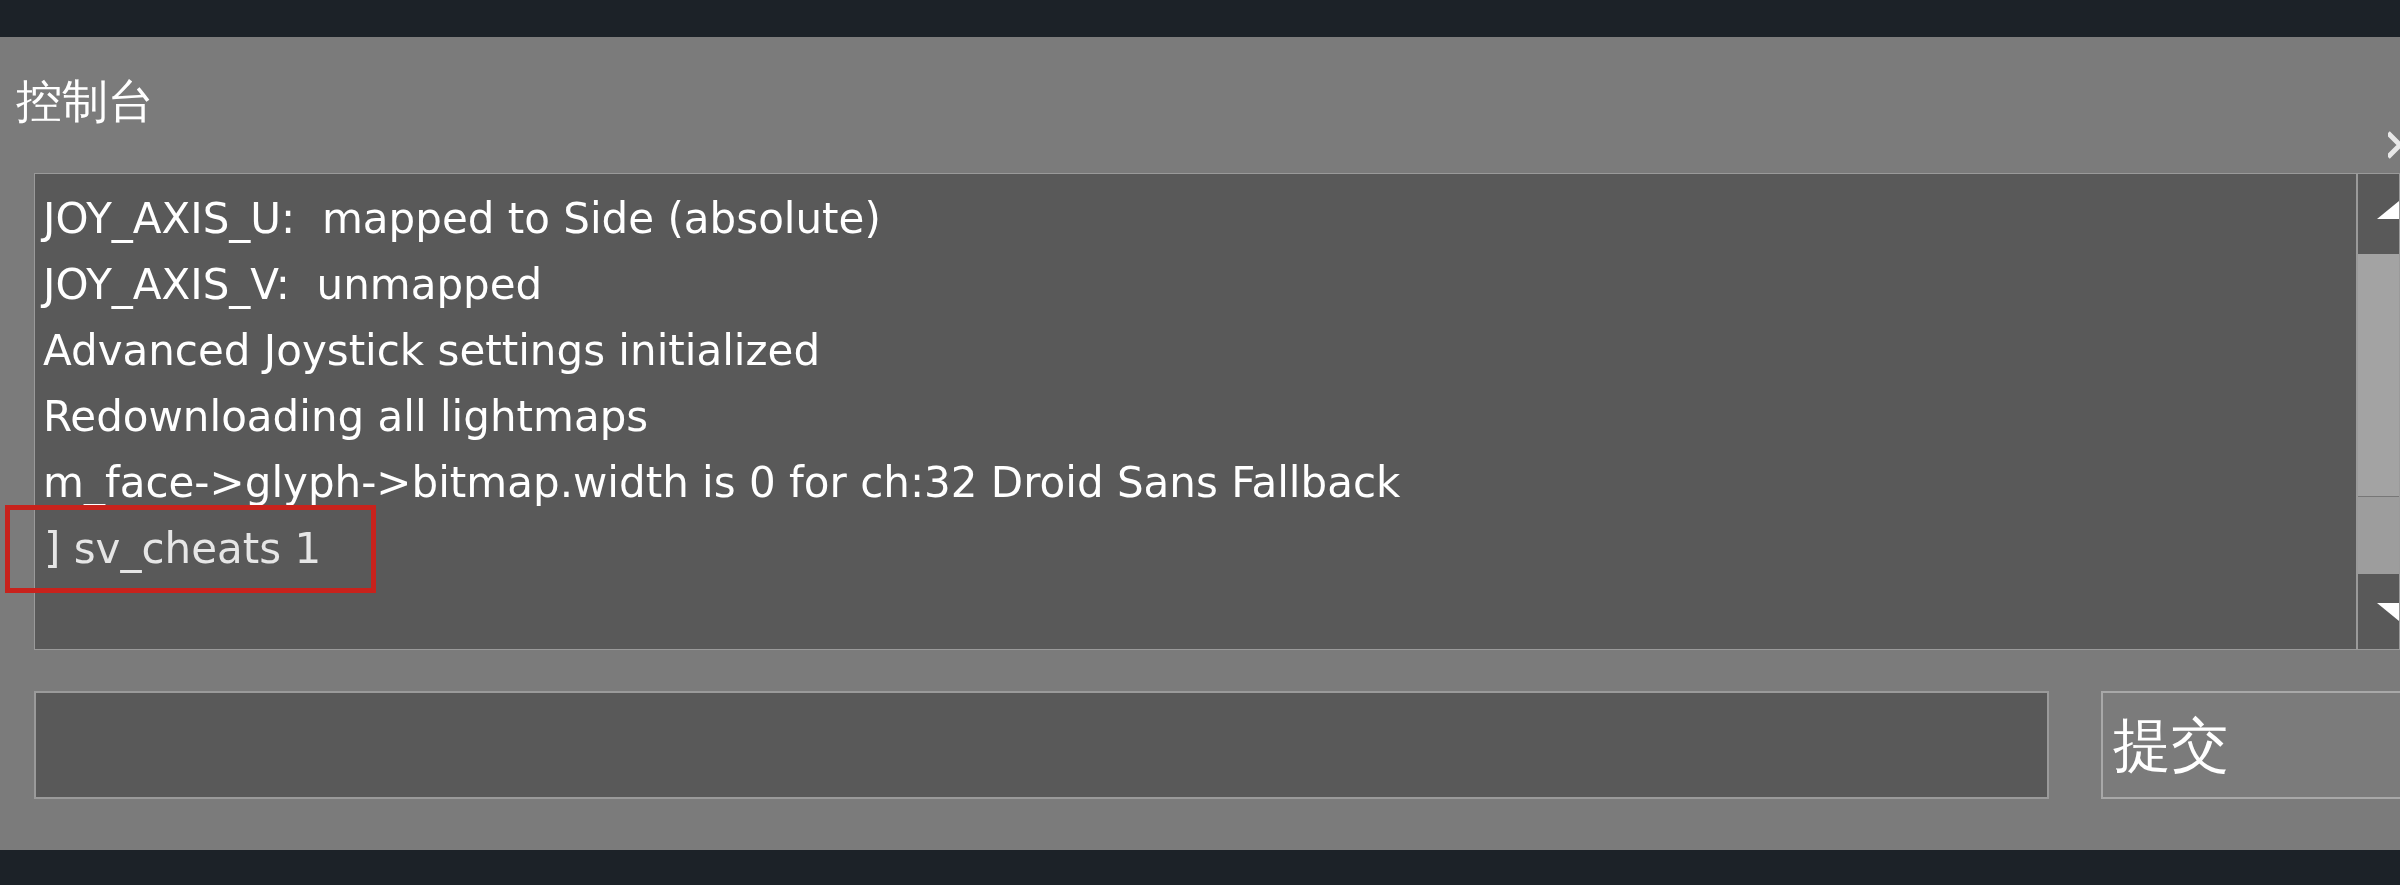 The width and height of the screenshot is (2400, 885). What do you see at coordinates (432, 351) in the screenshot?
I see `log-line: Advanced Joystick settings initialized` at bounding box center [432, 351].